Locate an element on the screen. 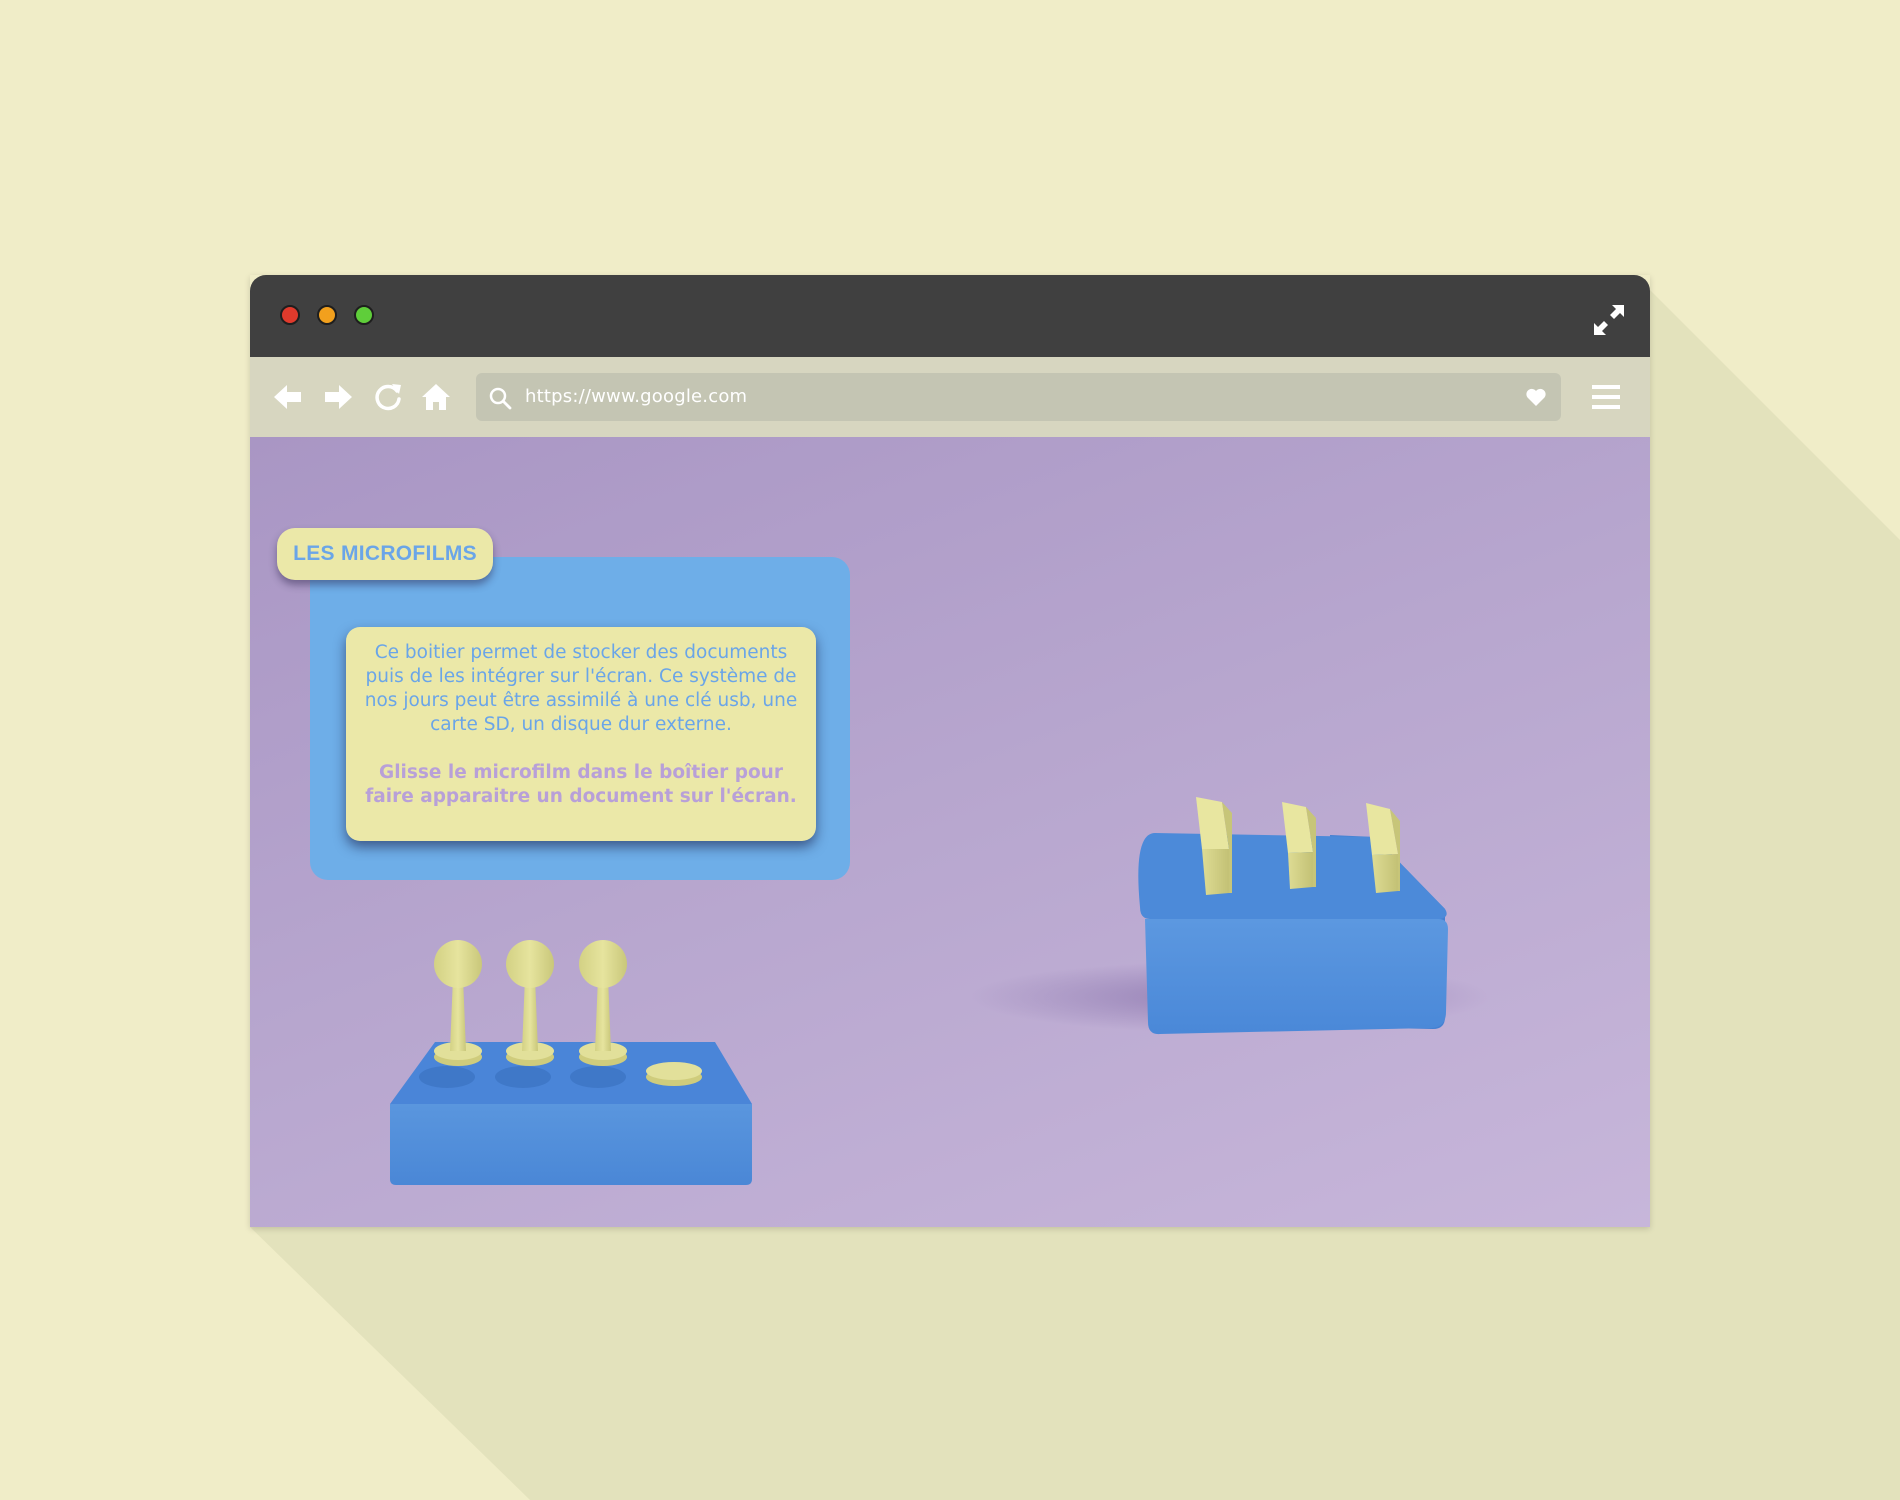 This screenshot has height=1500, width=1900. forward-arrow-icon is located at coordinates (338, 397).